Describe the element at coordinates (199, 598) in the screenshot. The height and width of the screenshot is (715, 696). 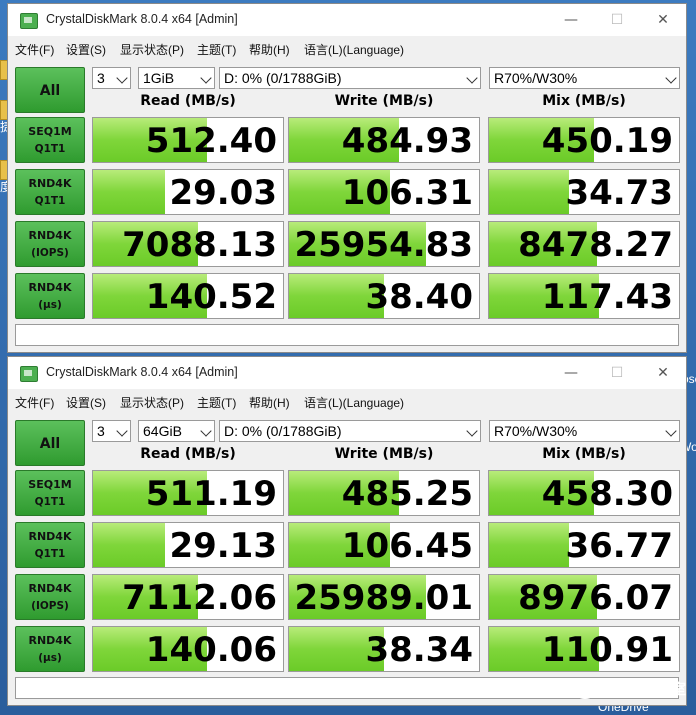
I see `result-value: 7112.06` at that location.